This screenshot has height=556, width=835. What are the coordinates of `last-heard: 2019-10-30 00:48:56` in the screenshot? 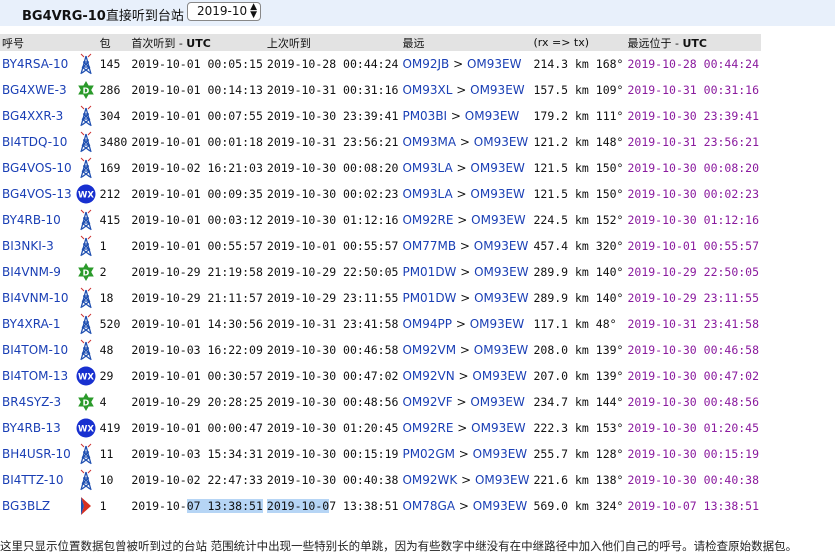 It's located at (332, 402).